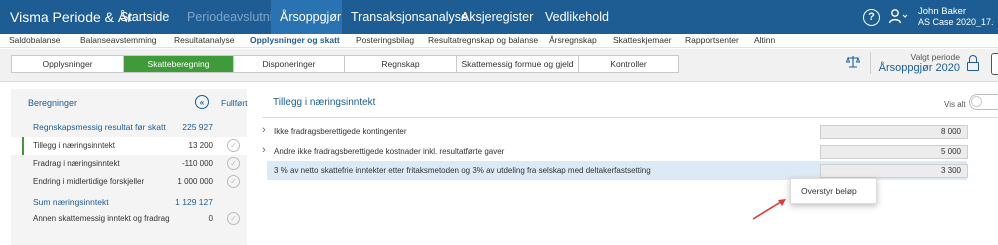 This screenshot has width=998, height=245. Describe the element at coordinates (119, 41) in the screenshot. I see `subnav-balanseavstemming: Balanseavstemming` at that location.